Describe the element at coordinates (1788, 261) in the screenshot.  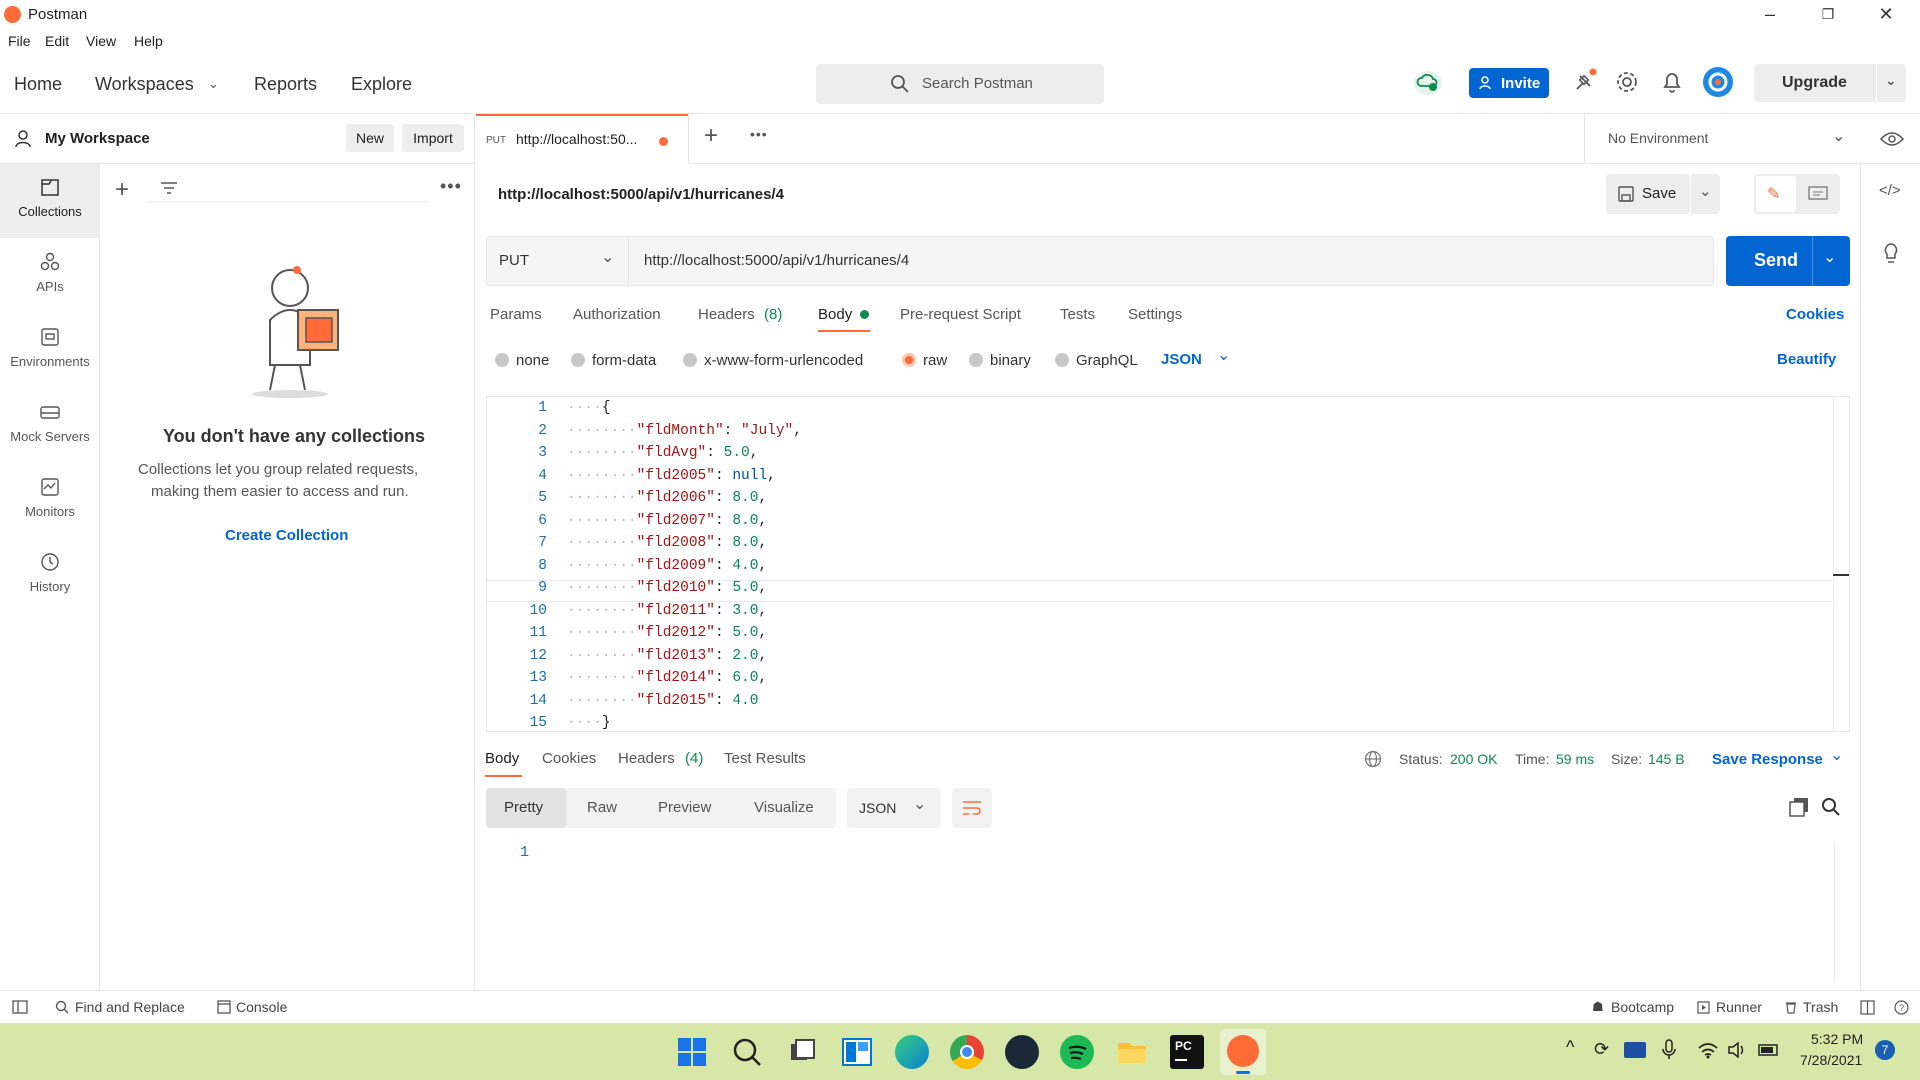
I see `send-button: Send ⌄` at that location.